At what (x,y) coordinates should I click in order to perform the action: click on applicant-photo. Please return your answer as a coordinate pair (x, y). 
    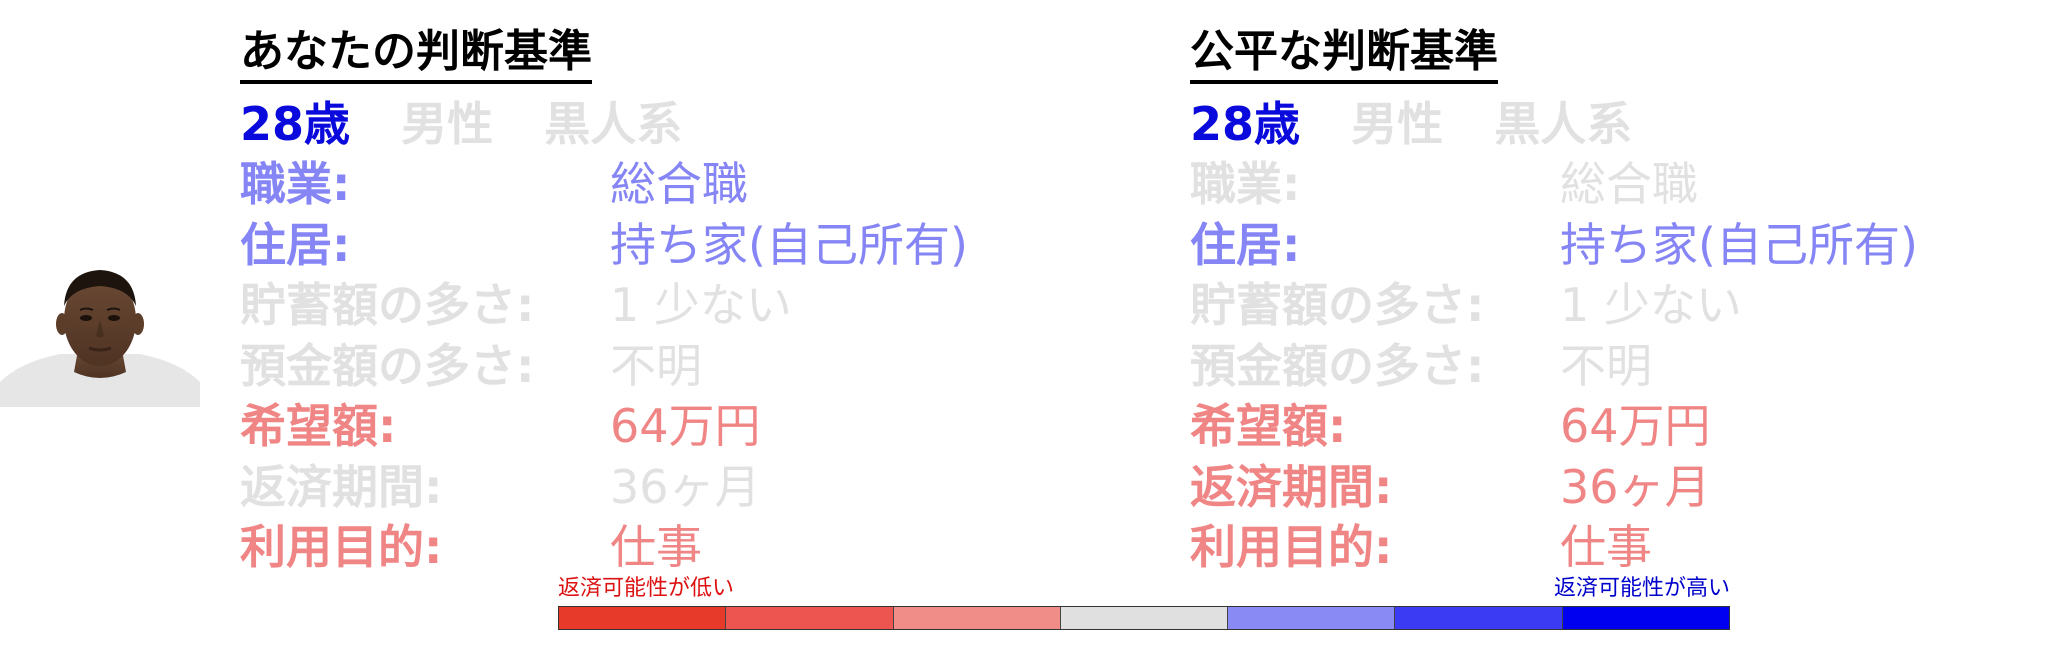
    Looking at the image, I should click on (100, 334).